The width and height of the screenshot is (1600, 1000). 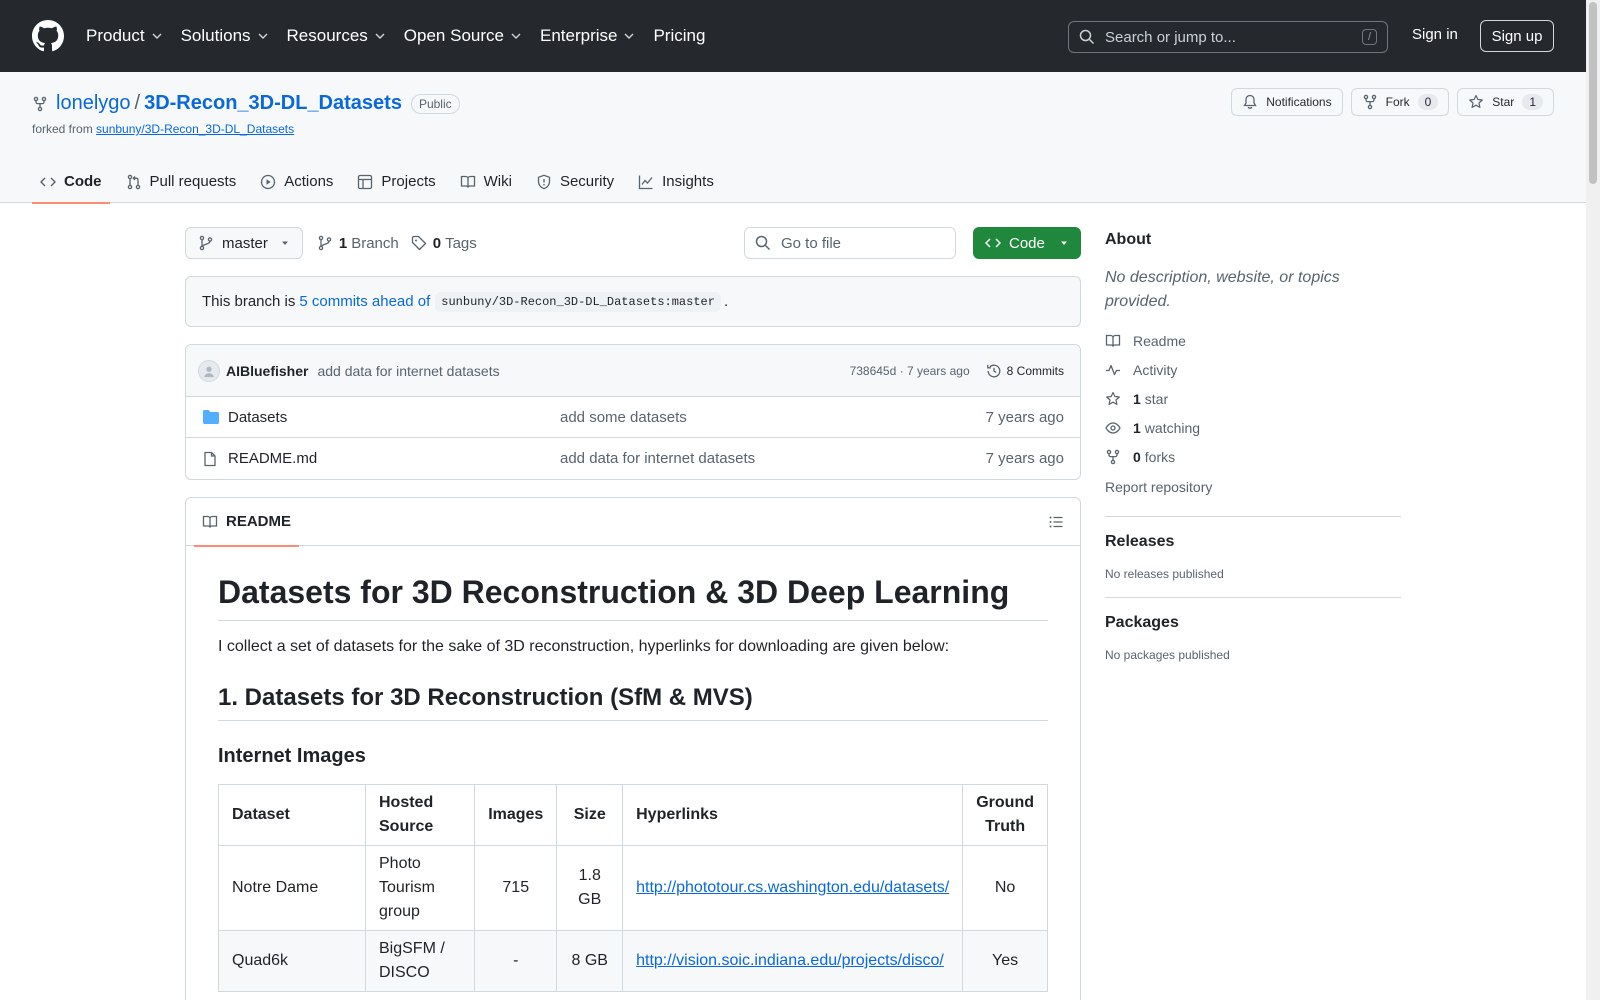 What do you see at coordinates (215, 35) in the screenshot?
I see `nav-label: Solutions` at bounding box center [215, 35].